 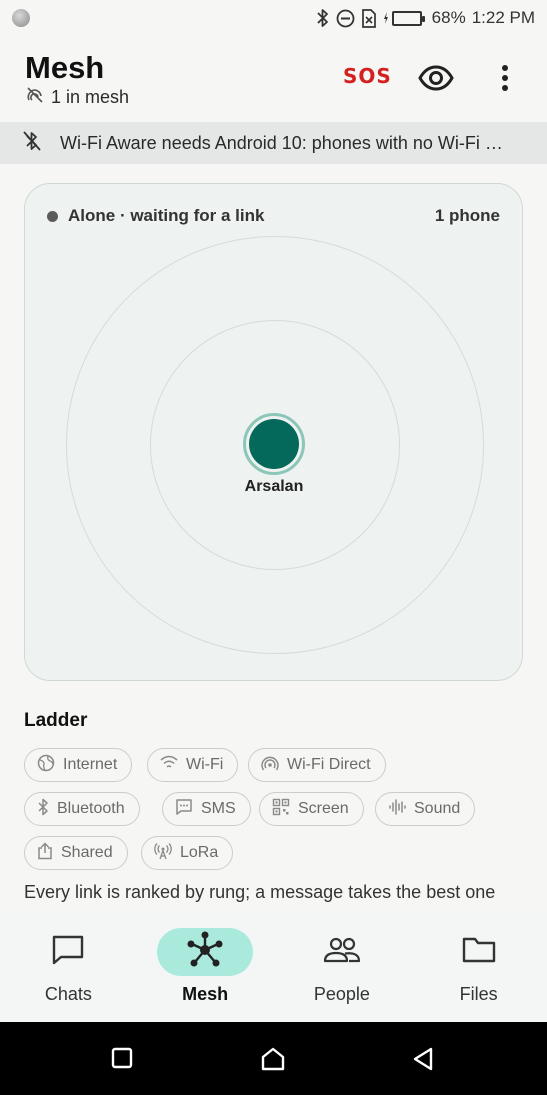 What do you see at coordinates (218, 808) in the screenshot?
I see `chip-label: SMS` at bounding box center [218, 808].